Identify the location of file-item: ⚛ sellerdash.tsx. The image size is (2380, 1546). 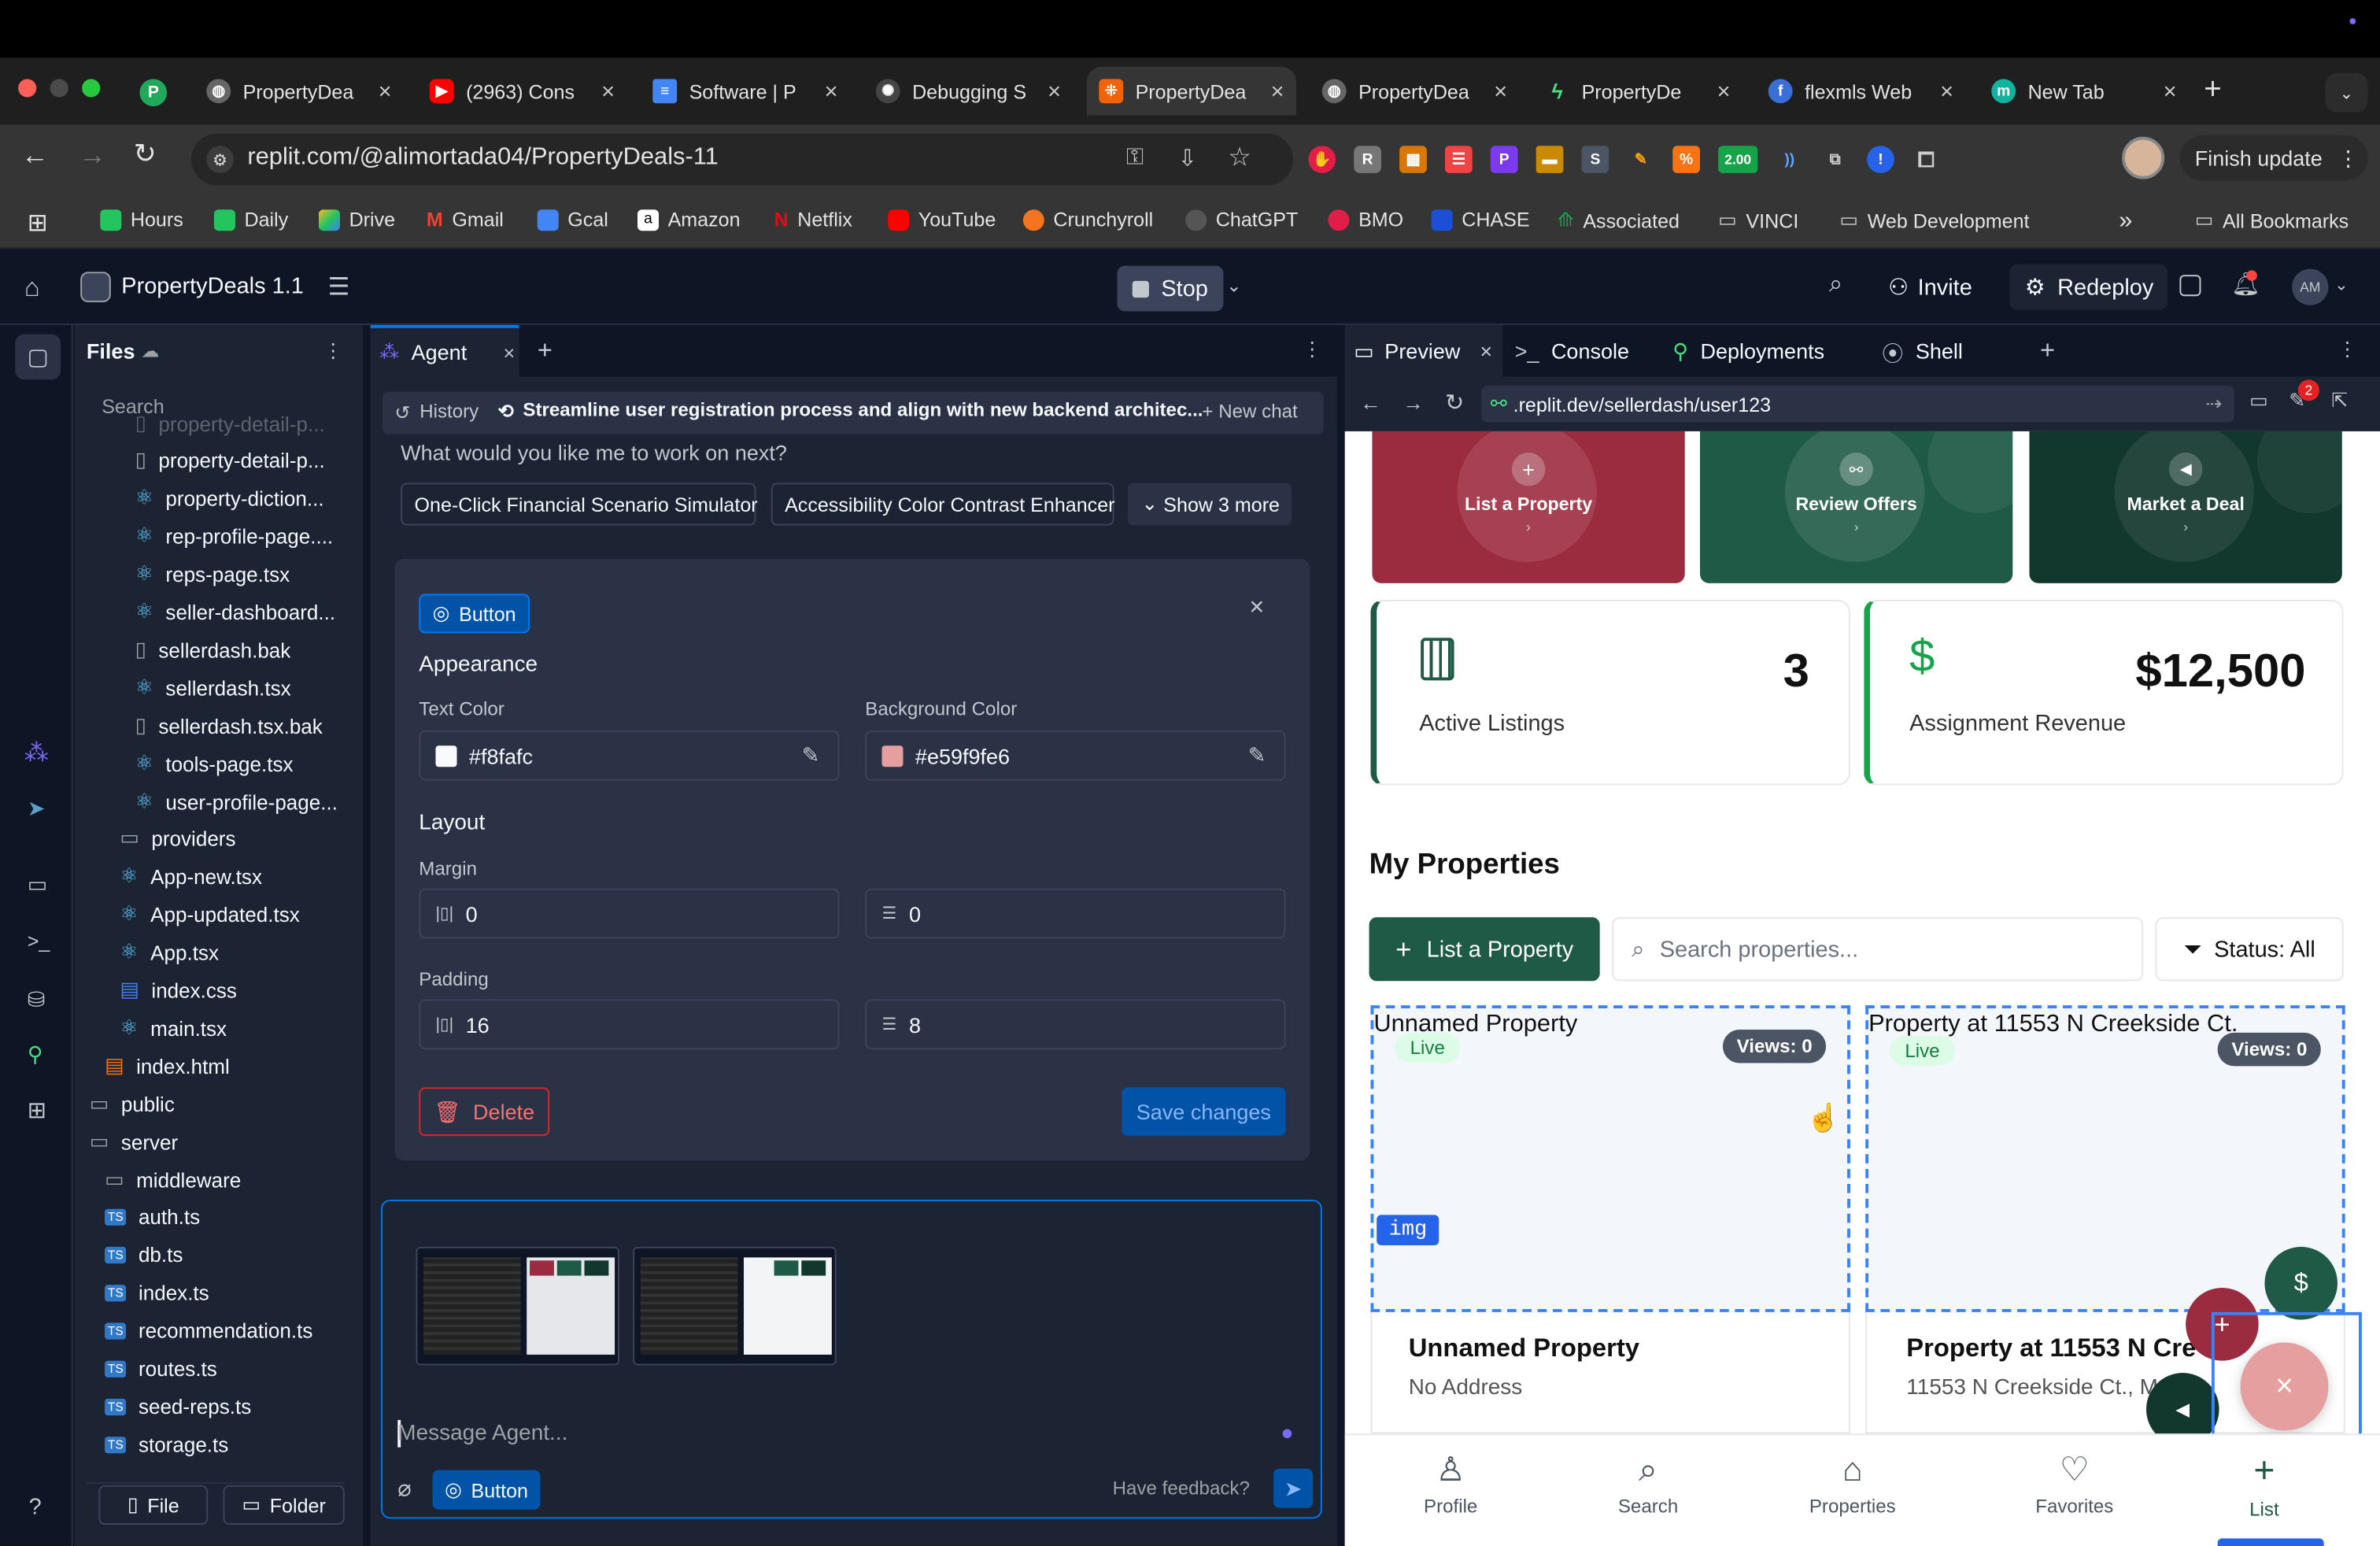
(213, 688).